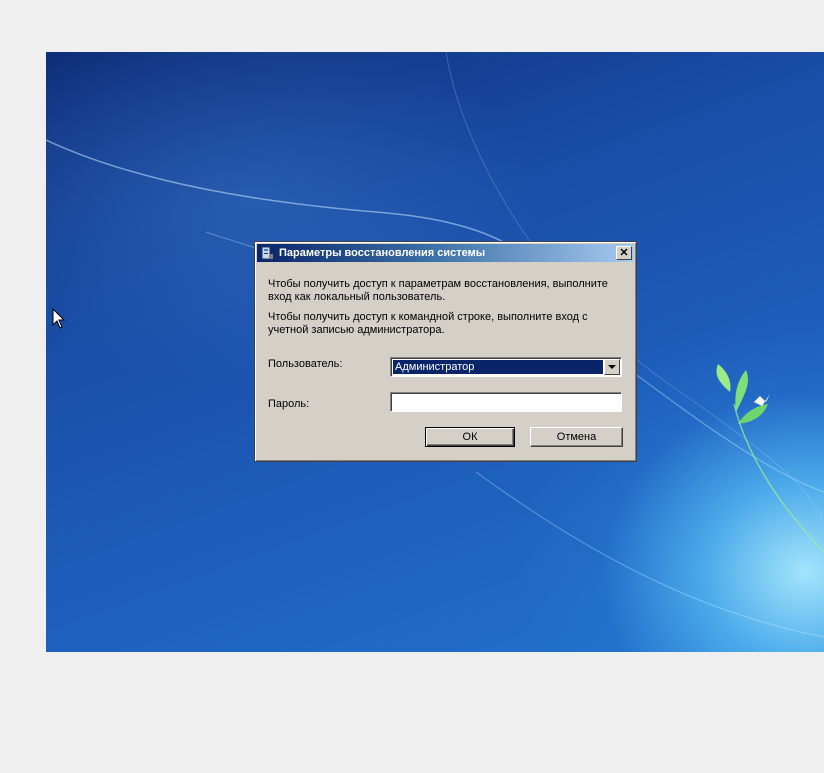 The height and width of the screenshot is (773, 824). Describe the element at coordinates (470, 437) in the screenshot. I see `ok-button: ОК` at that location.